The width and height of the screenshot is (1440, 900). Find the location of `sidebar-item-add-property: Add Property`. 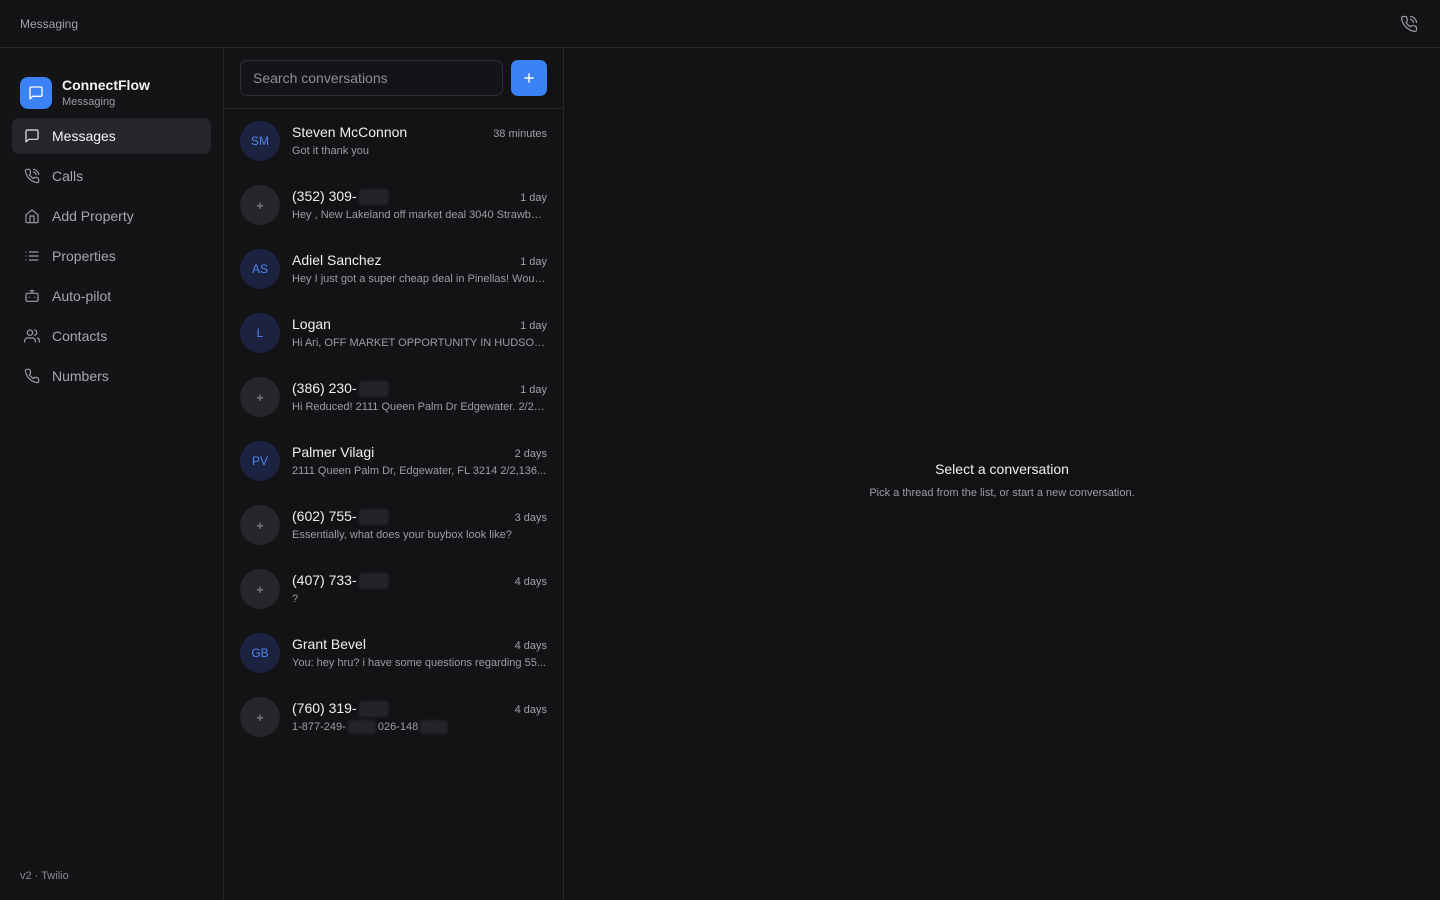

sidebar-item-add-property: Add Property is located at coordinates (111, 216).